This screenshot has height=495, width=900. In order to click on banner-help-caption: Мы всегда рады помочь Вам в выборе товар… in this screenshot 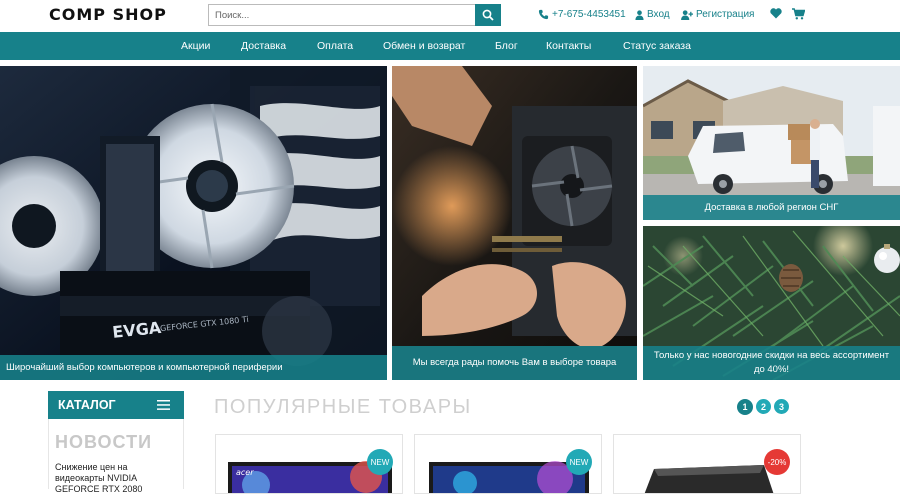, I will do `click(514, 363)`.